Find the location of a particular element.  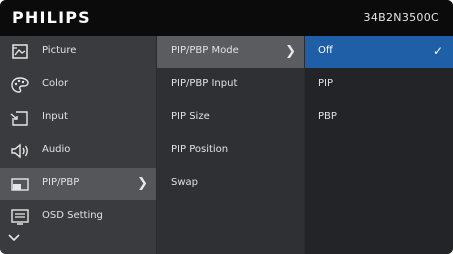

submenu-item-pip-size: PIP Size is located at coordinates (230, 118).